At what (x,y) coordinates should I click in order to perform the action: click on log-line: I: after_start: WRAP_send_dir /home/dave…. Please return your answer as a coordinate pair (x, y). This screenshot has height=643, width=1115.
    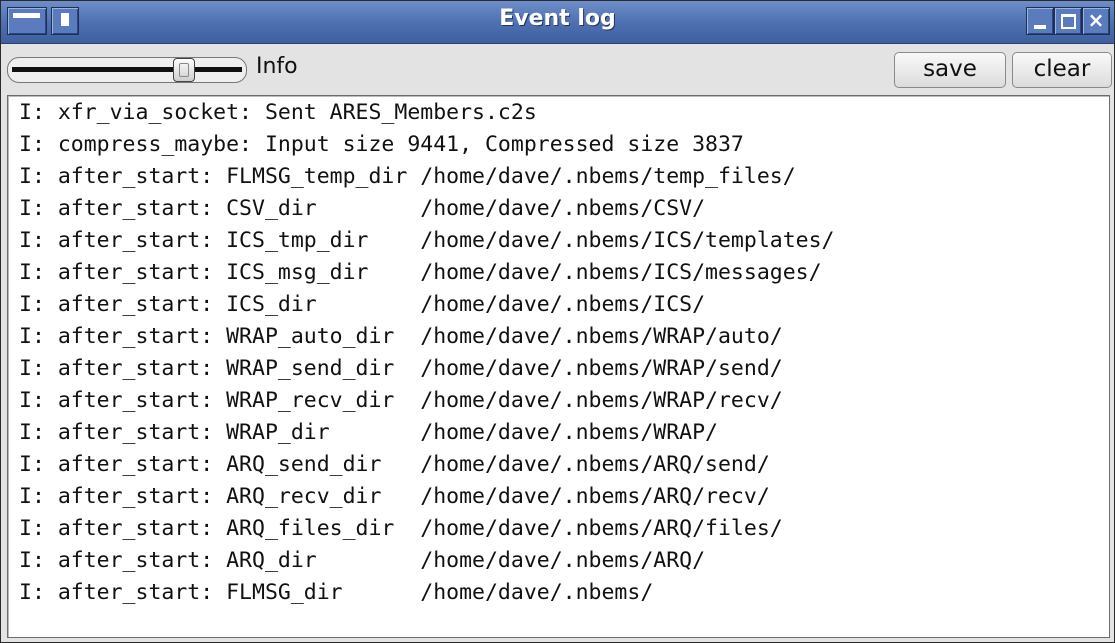
    Looking at the image, I should click on (401, 368).